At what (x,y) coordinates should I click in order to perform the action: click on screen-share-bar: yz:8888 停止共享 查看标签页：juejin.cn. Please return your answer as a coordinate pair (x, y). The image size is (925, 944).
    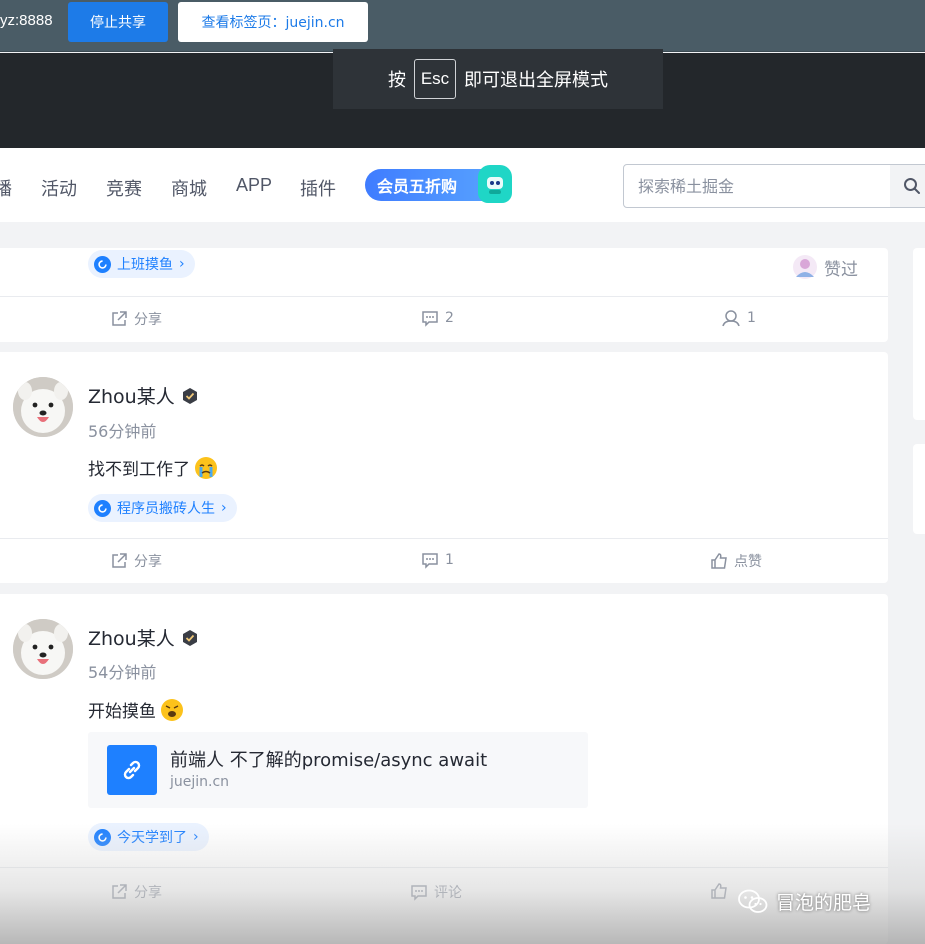
    Looking at the image, I should click on (462, 26).